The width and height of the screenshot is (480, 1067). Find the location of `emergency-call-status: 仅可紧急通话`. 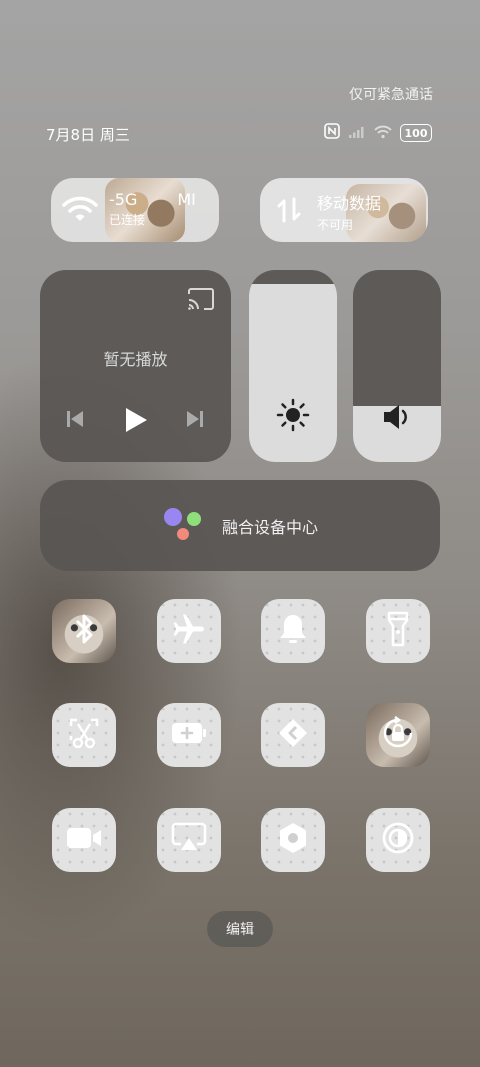

emergency-call-status: 仅可紧急通话 is located at coordinates (391, 95).